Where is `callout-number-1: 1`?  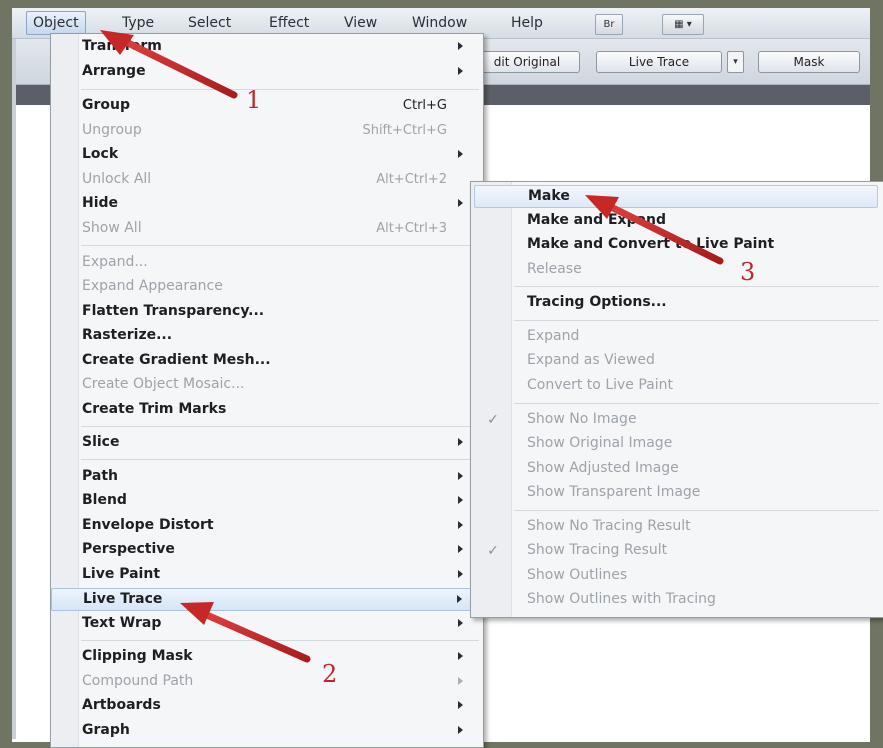 callout-number-1: 1 is located at coordinates (254, 100).